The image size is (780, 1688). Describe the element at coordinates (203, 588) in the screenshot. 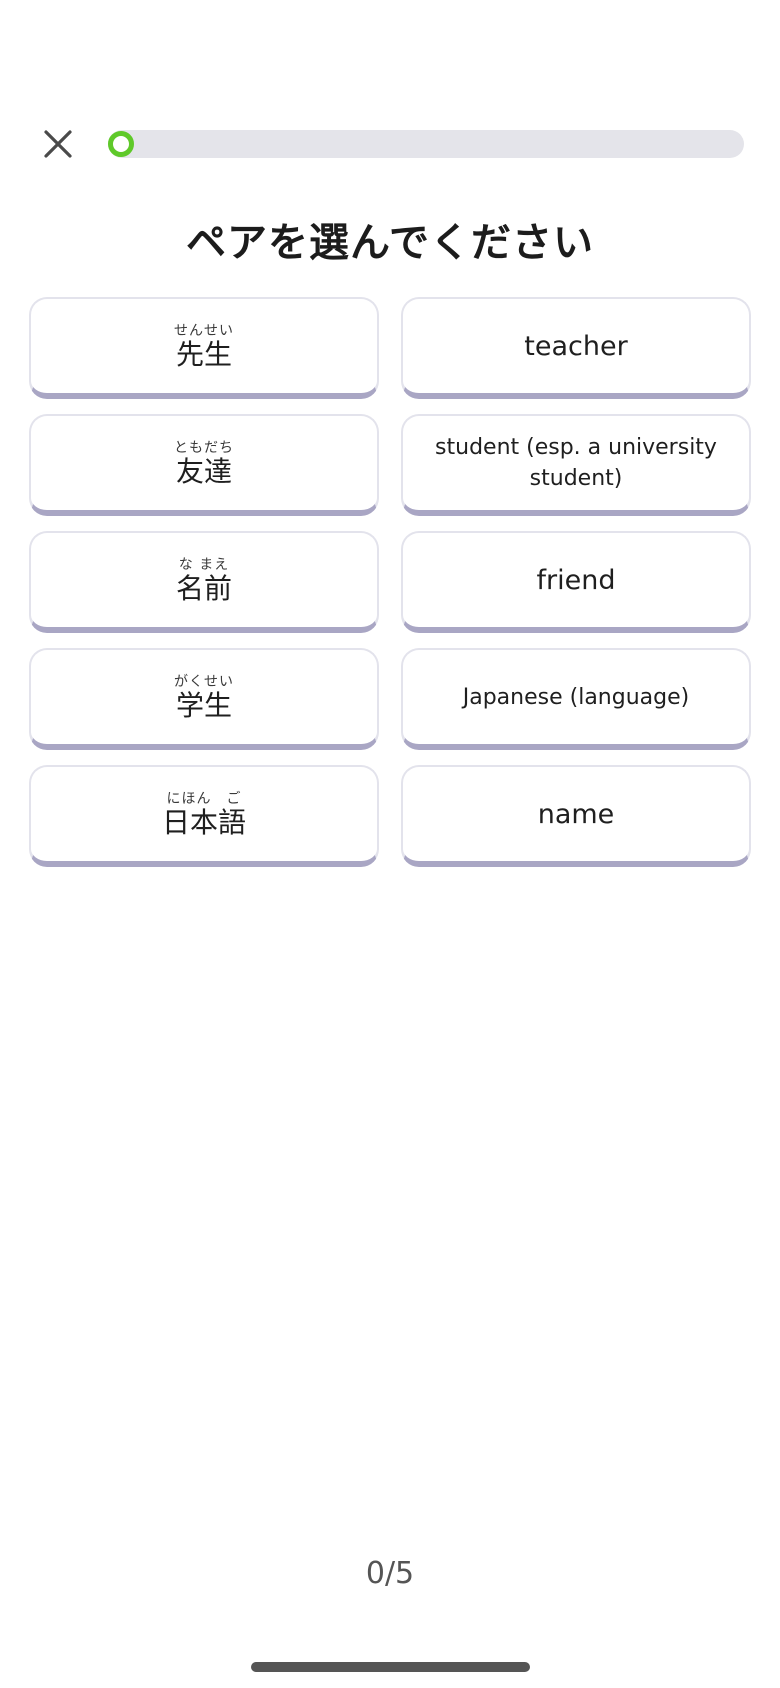

I see `kanji-word: 名前` at that location.